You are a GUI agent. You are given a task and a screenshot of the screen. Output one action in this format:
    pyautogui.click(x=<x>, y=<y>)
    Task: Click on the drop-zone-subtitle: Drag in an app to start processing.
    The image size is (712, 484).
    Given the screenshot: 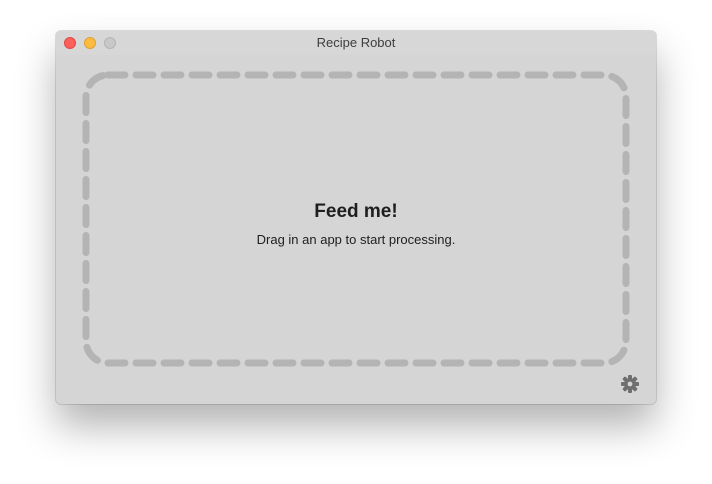 What is the action you would take?
    pyautogui.click(x=356, y=239)
    